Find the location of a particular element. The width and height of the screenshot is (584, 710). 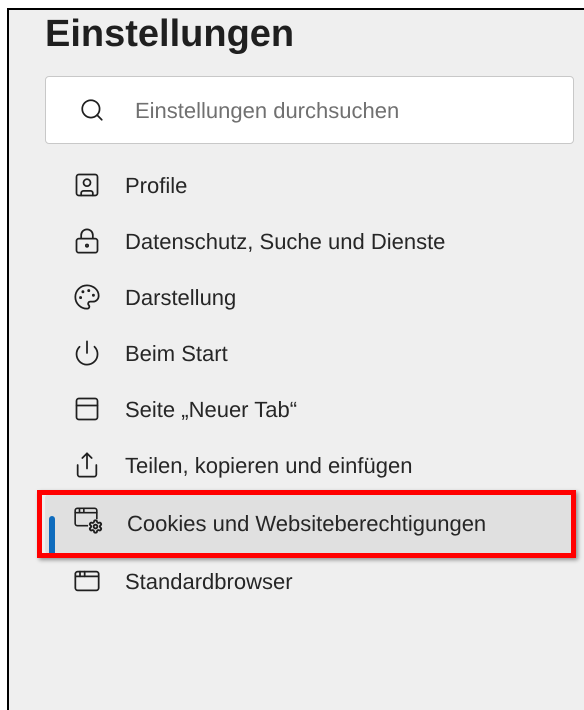

window-icon is located at coordinates (87, 409).